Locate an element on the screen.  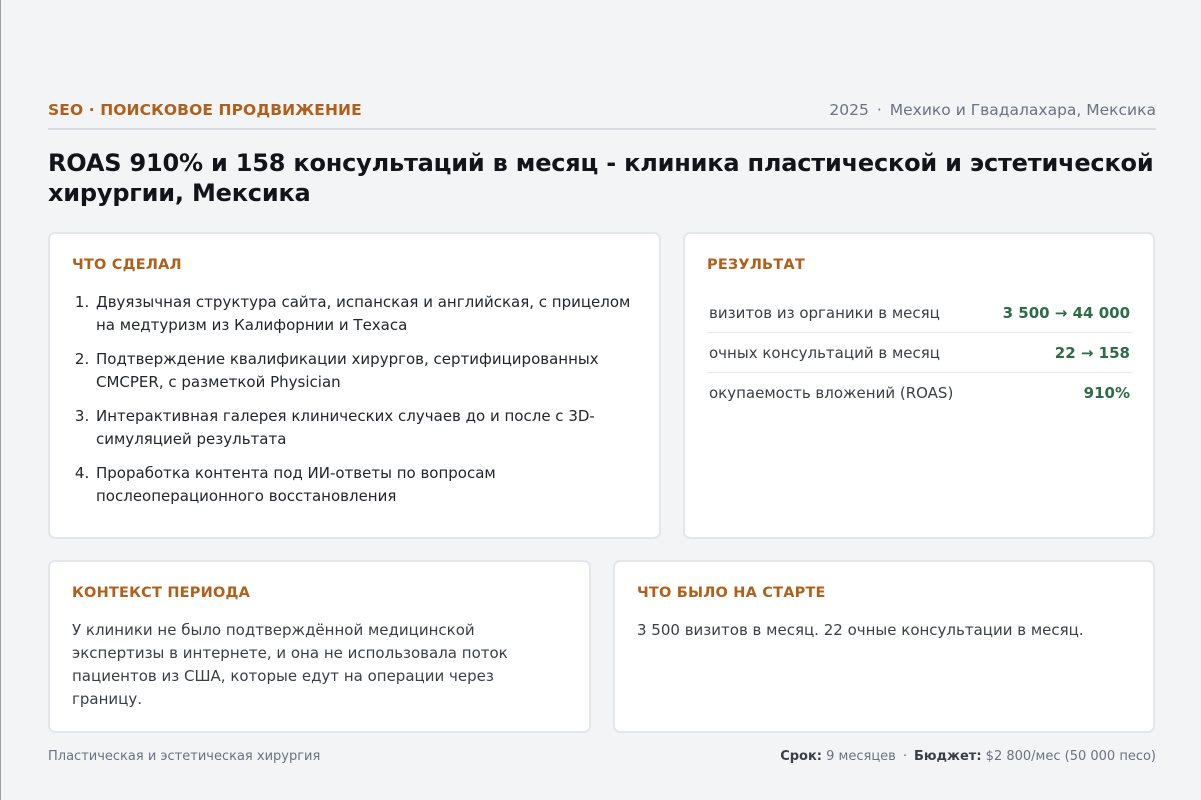
metric-row: окупаемость вложений (ROAS) 910% is located at coordinates (919, 393).